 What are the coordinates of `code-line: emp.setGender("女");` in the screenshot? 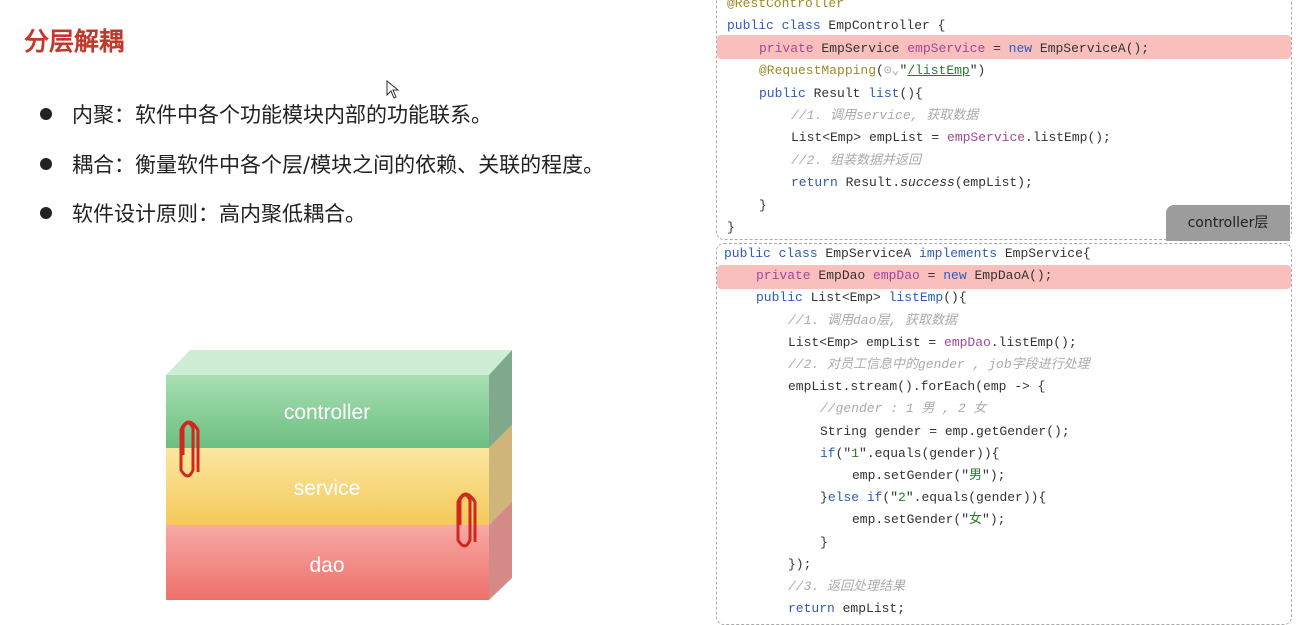 It's located at (1004, 520).